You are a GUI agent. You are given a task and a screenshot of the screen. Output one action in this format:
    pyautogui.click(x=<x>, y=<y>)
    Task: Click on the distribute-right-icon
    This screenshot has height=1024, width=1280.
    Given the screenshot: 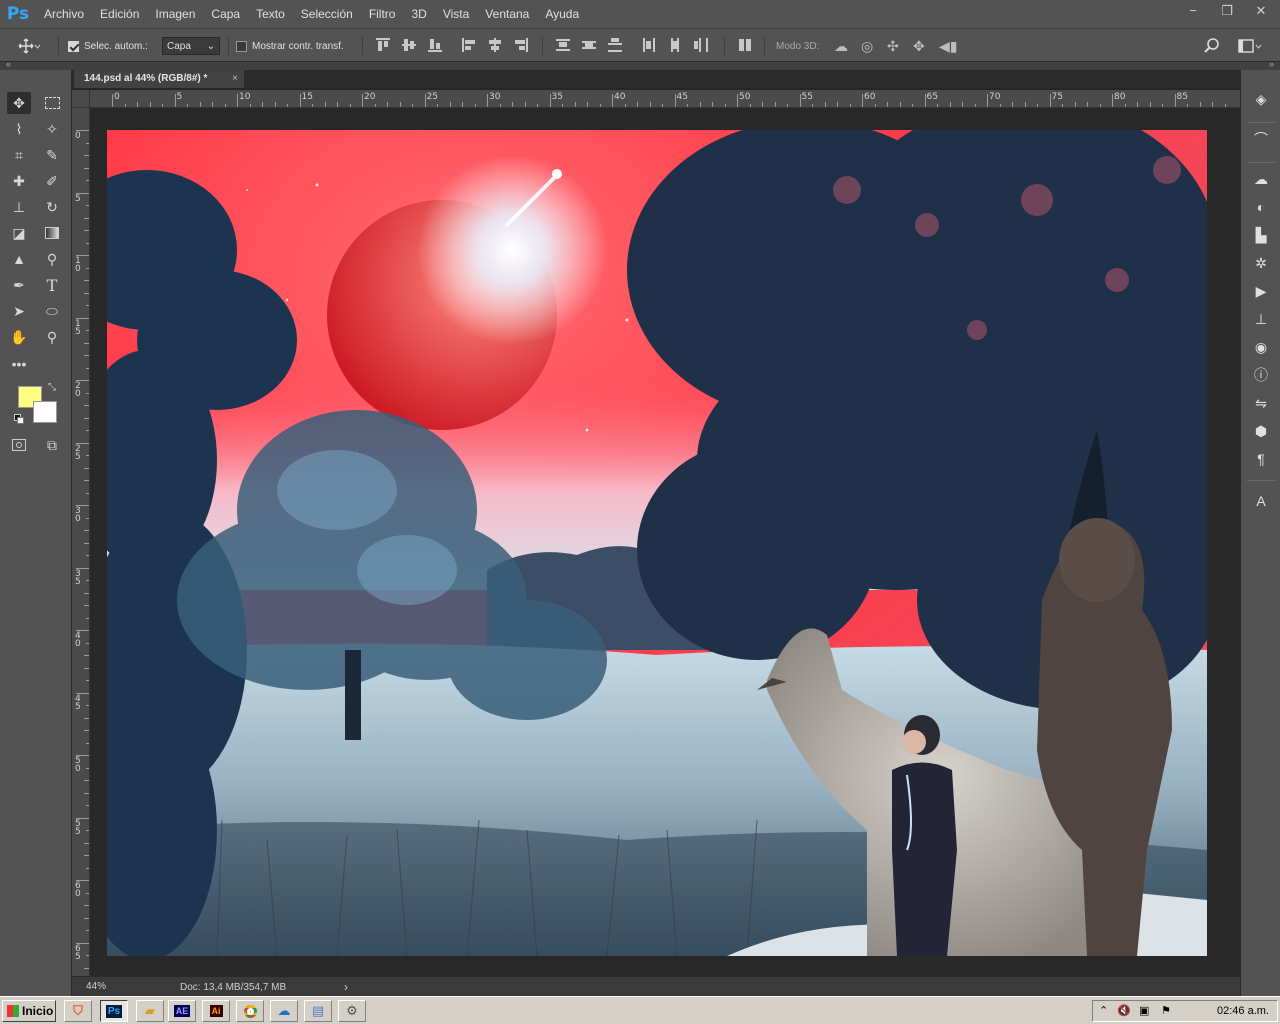 What is the action you would take?
    pyautogui.click(x=701, y=45)
    